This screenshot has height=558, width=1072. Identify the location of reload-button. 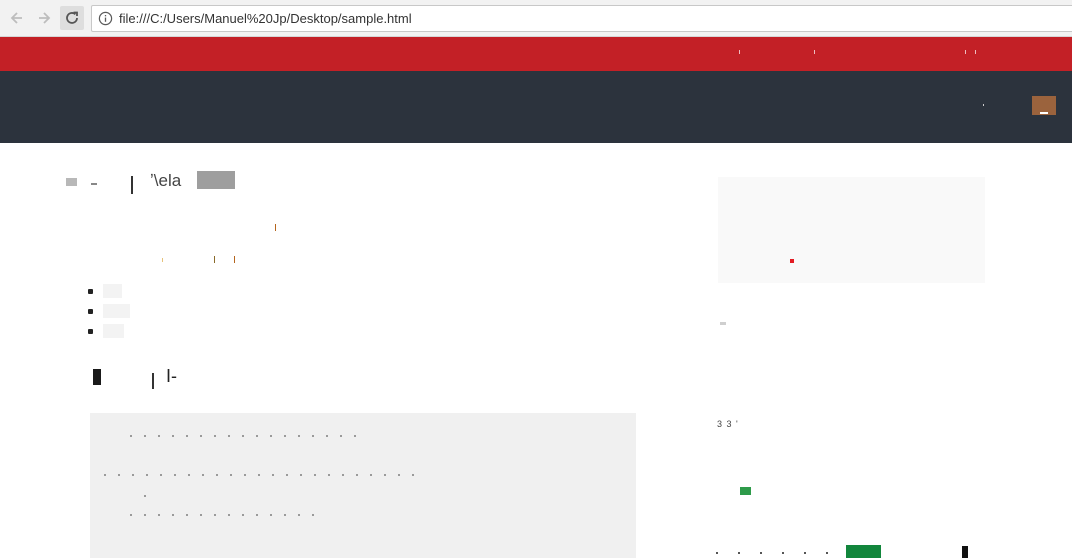
(72, 18).